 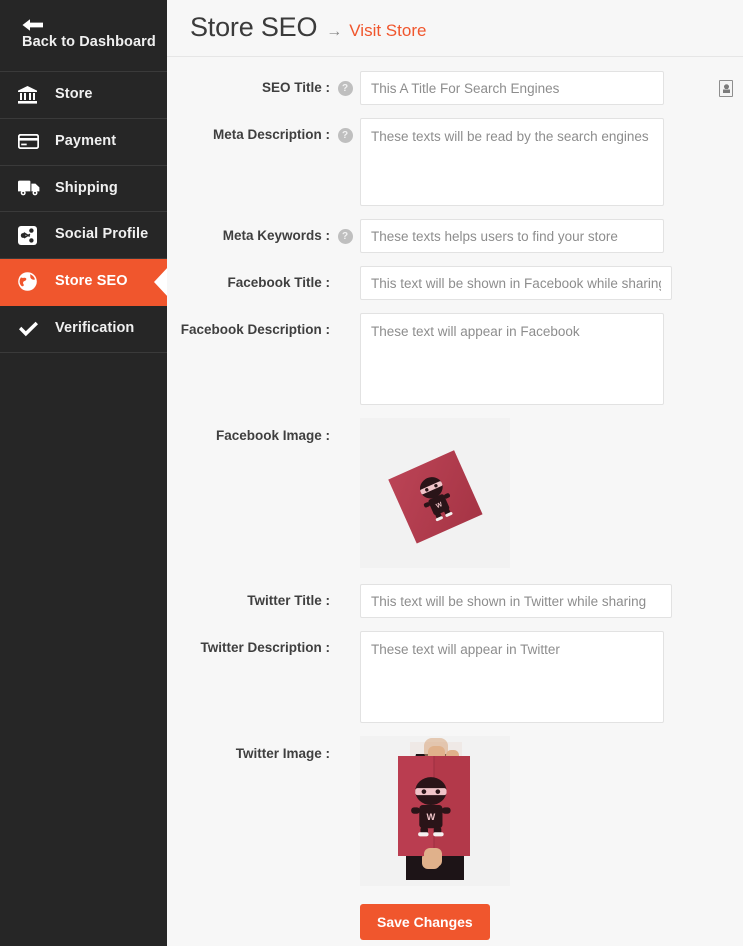 What do you see at coordinates (31, 329) in the screenshot?
I see `check-icon` at bounding box center [31, 329].